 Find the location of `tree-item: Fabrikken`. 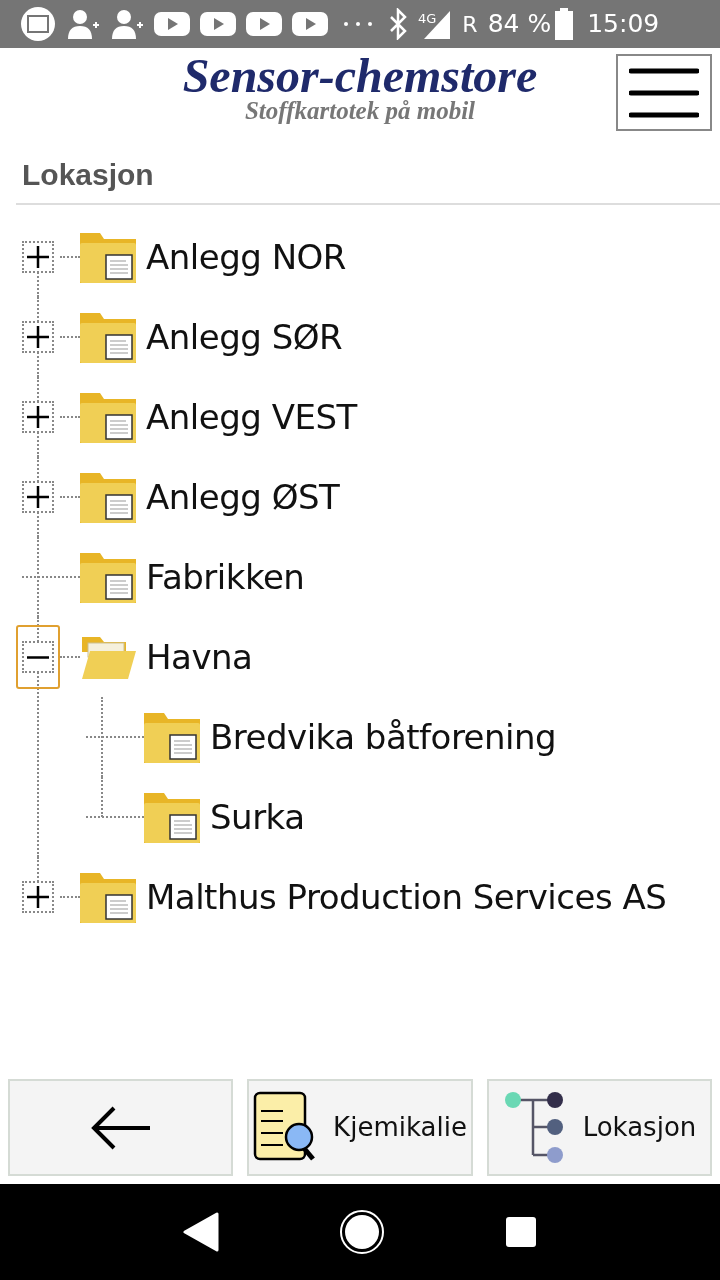

tree-item: Fabrikken is located at coordinates (225, 577).